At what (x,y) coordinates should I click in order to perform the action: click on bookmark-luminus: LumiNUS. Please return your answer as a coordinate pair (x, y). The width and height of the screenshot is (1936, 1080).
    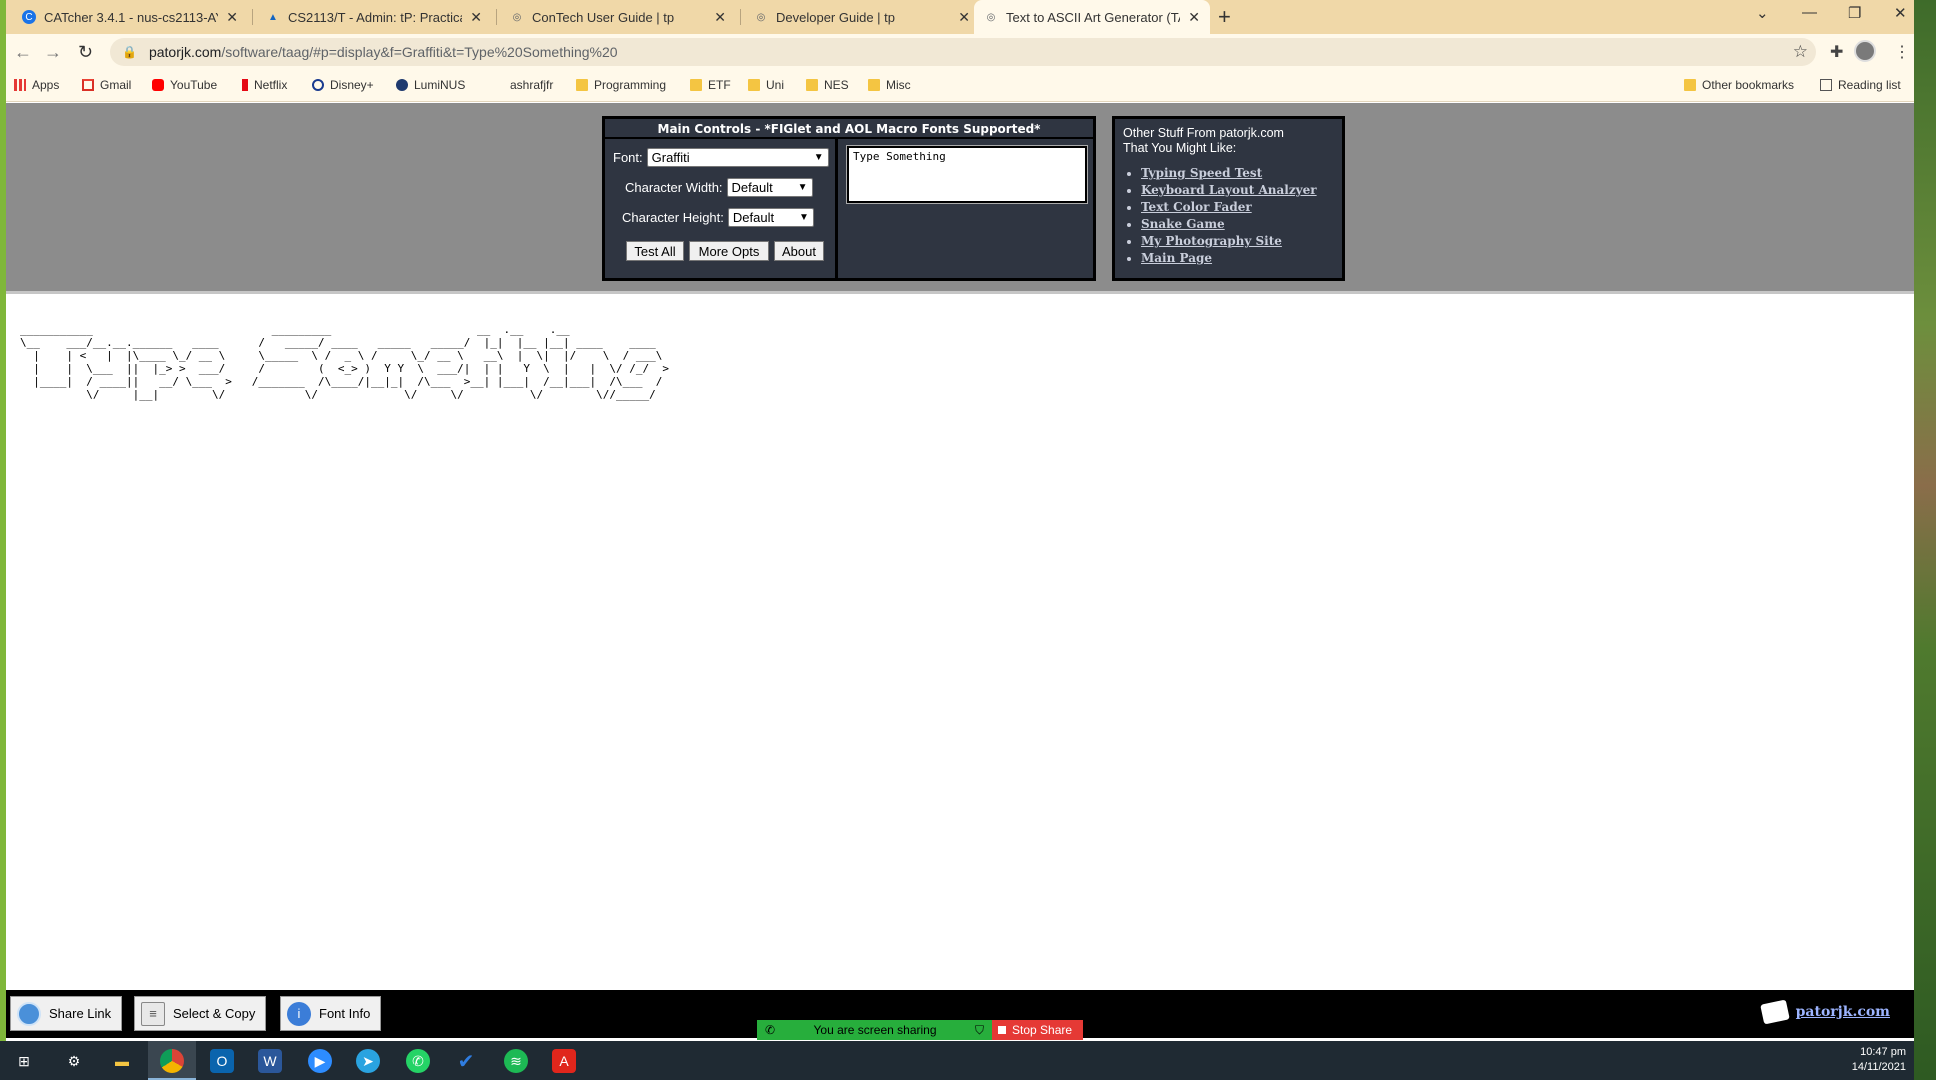
    Looking at the image, I should click on (430, 85).